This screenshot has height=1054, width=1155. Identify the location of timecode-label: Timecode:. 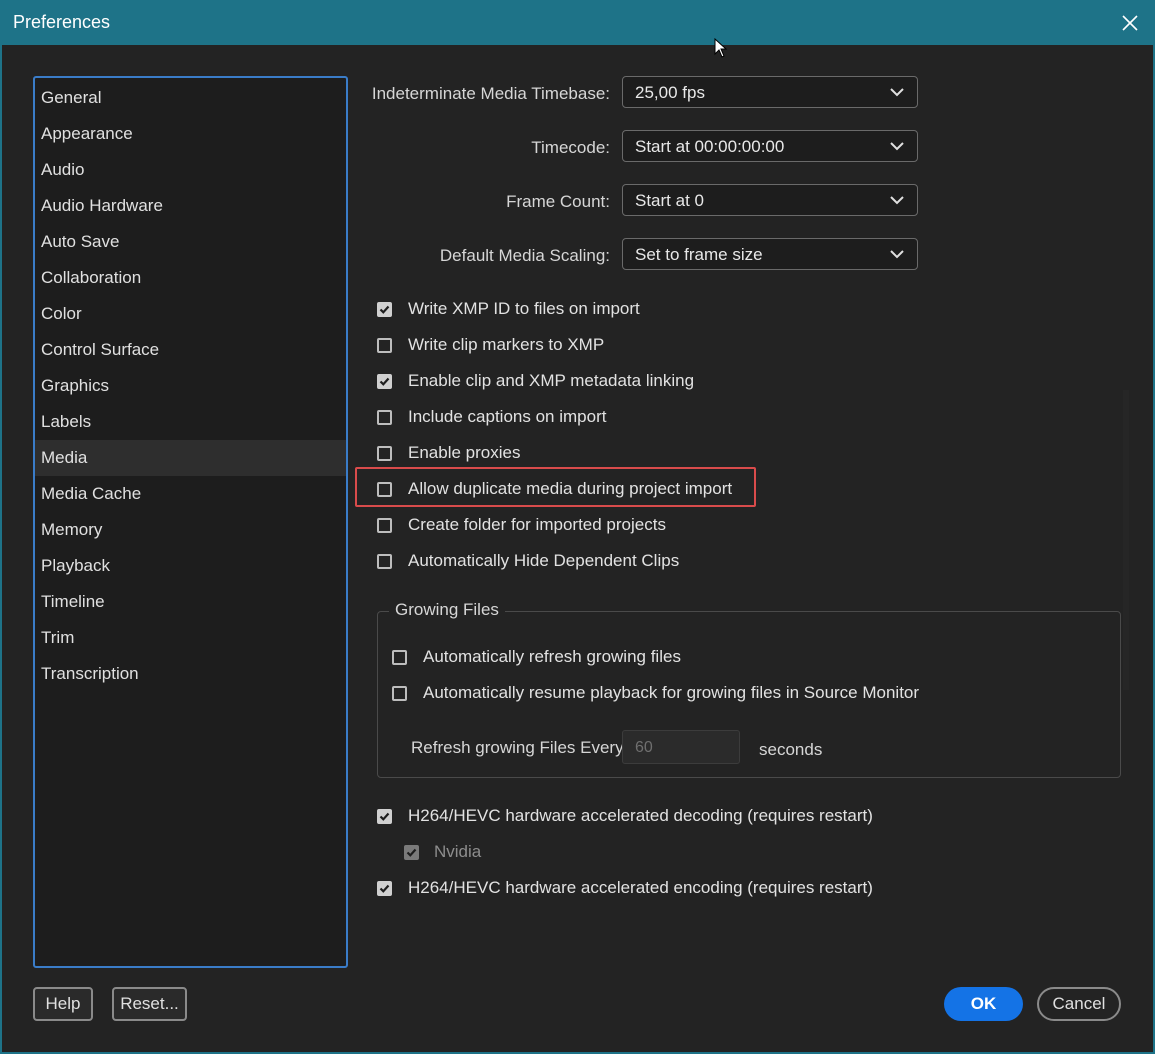
(570, 147).